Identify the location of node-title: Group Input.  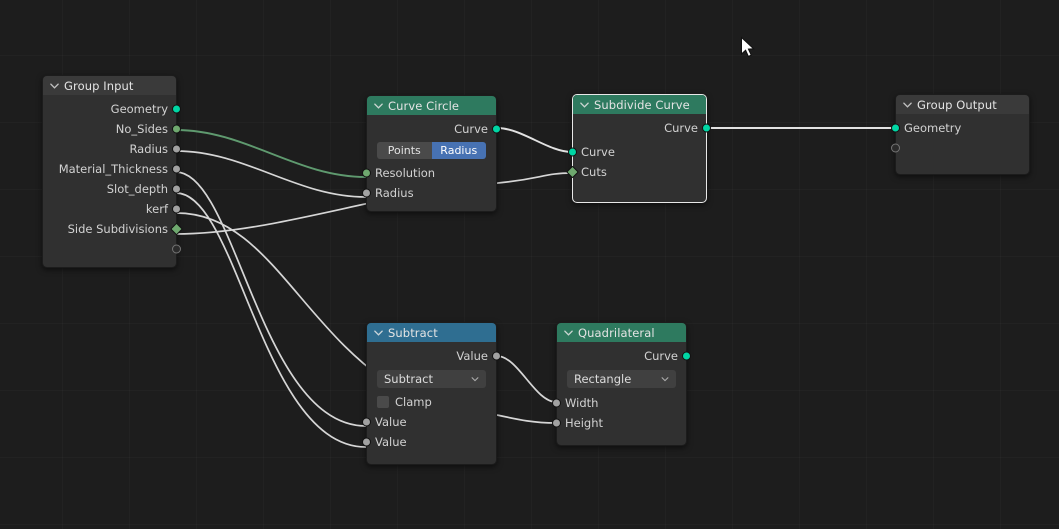
(99, 85).